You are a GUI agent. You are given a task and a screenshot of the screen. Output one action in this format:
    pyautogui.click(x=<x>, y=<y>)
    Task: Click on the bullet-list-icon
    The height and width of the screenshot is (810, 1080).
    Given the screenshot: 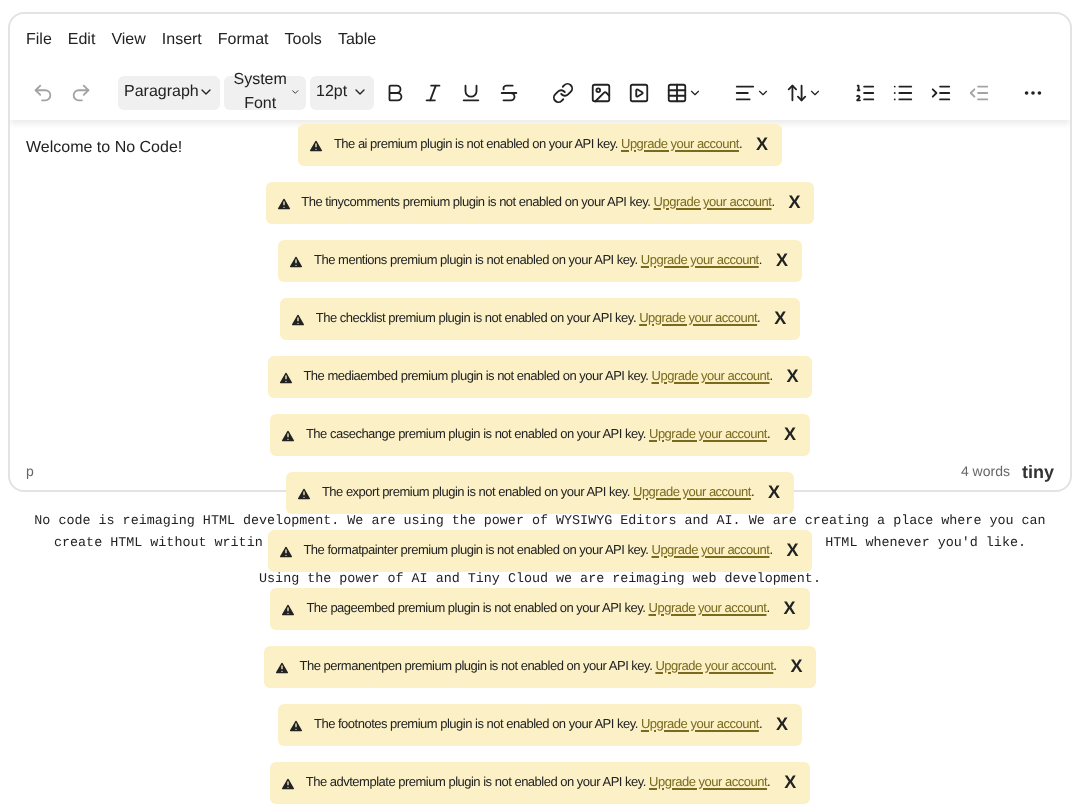 What is the action you would take?
    pyautogui.click(x=903, y=92)
    